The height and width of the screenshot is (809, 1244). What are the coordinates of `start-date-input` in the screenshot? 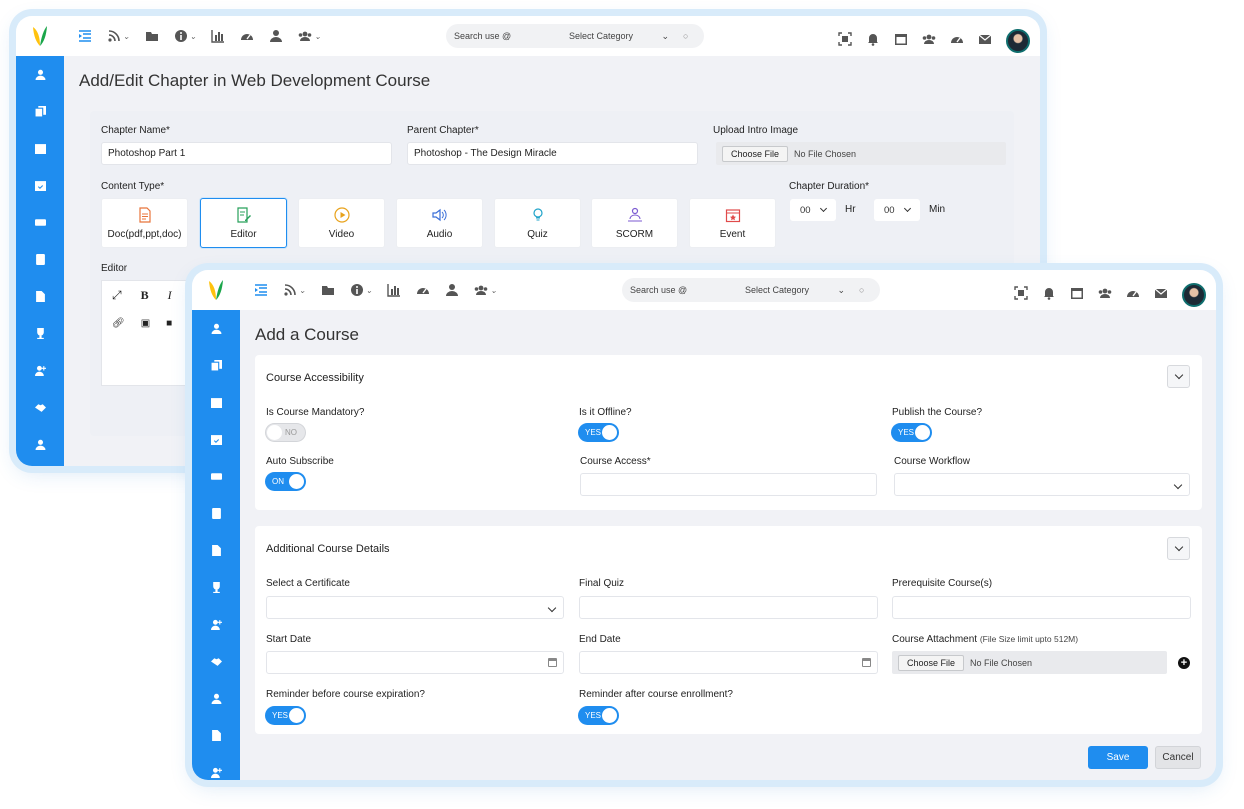 It's located at (415, 662).